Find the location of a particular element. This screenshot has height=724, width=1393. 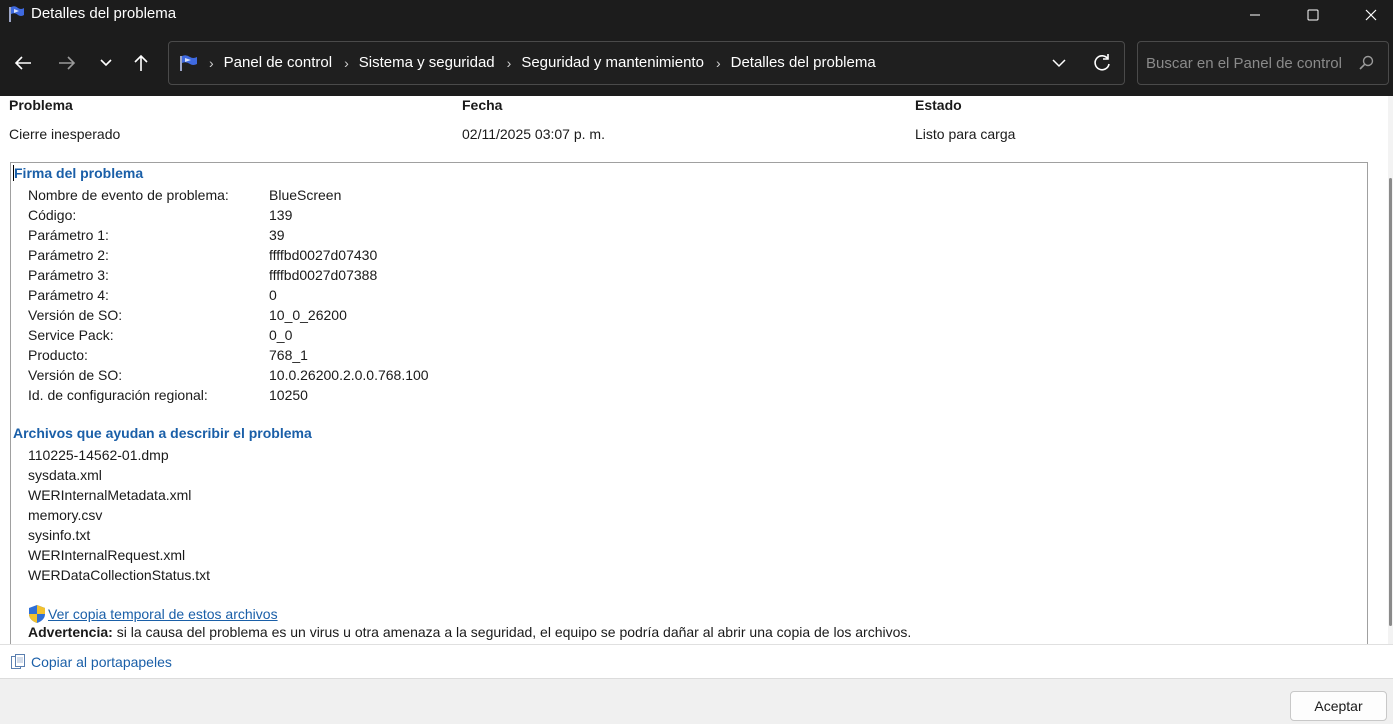

signature-title: Firma del problema is located at coordinates (78, 173).